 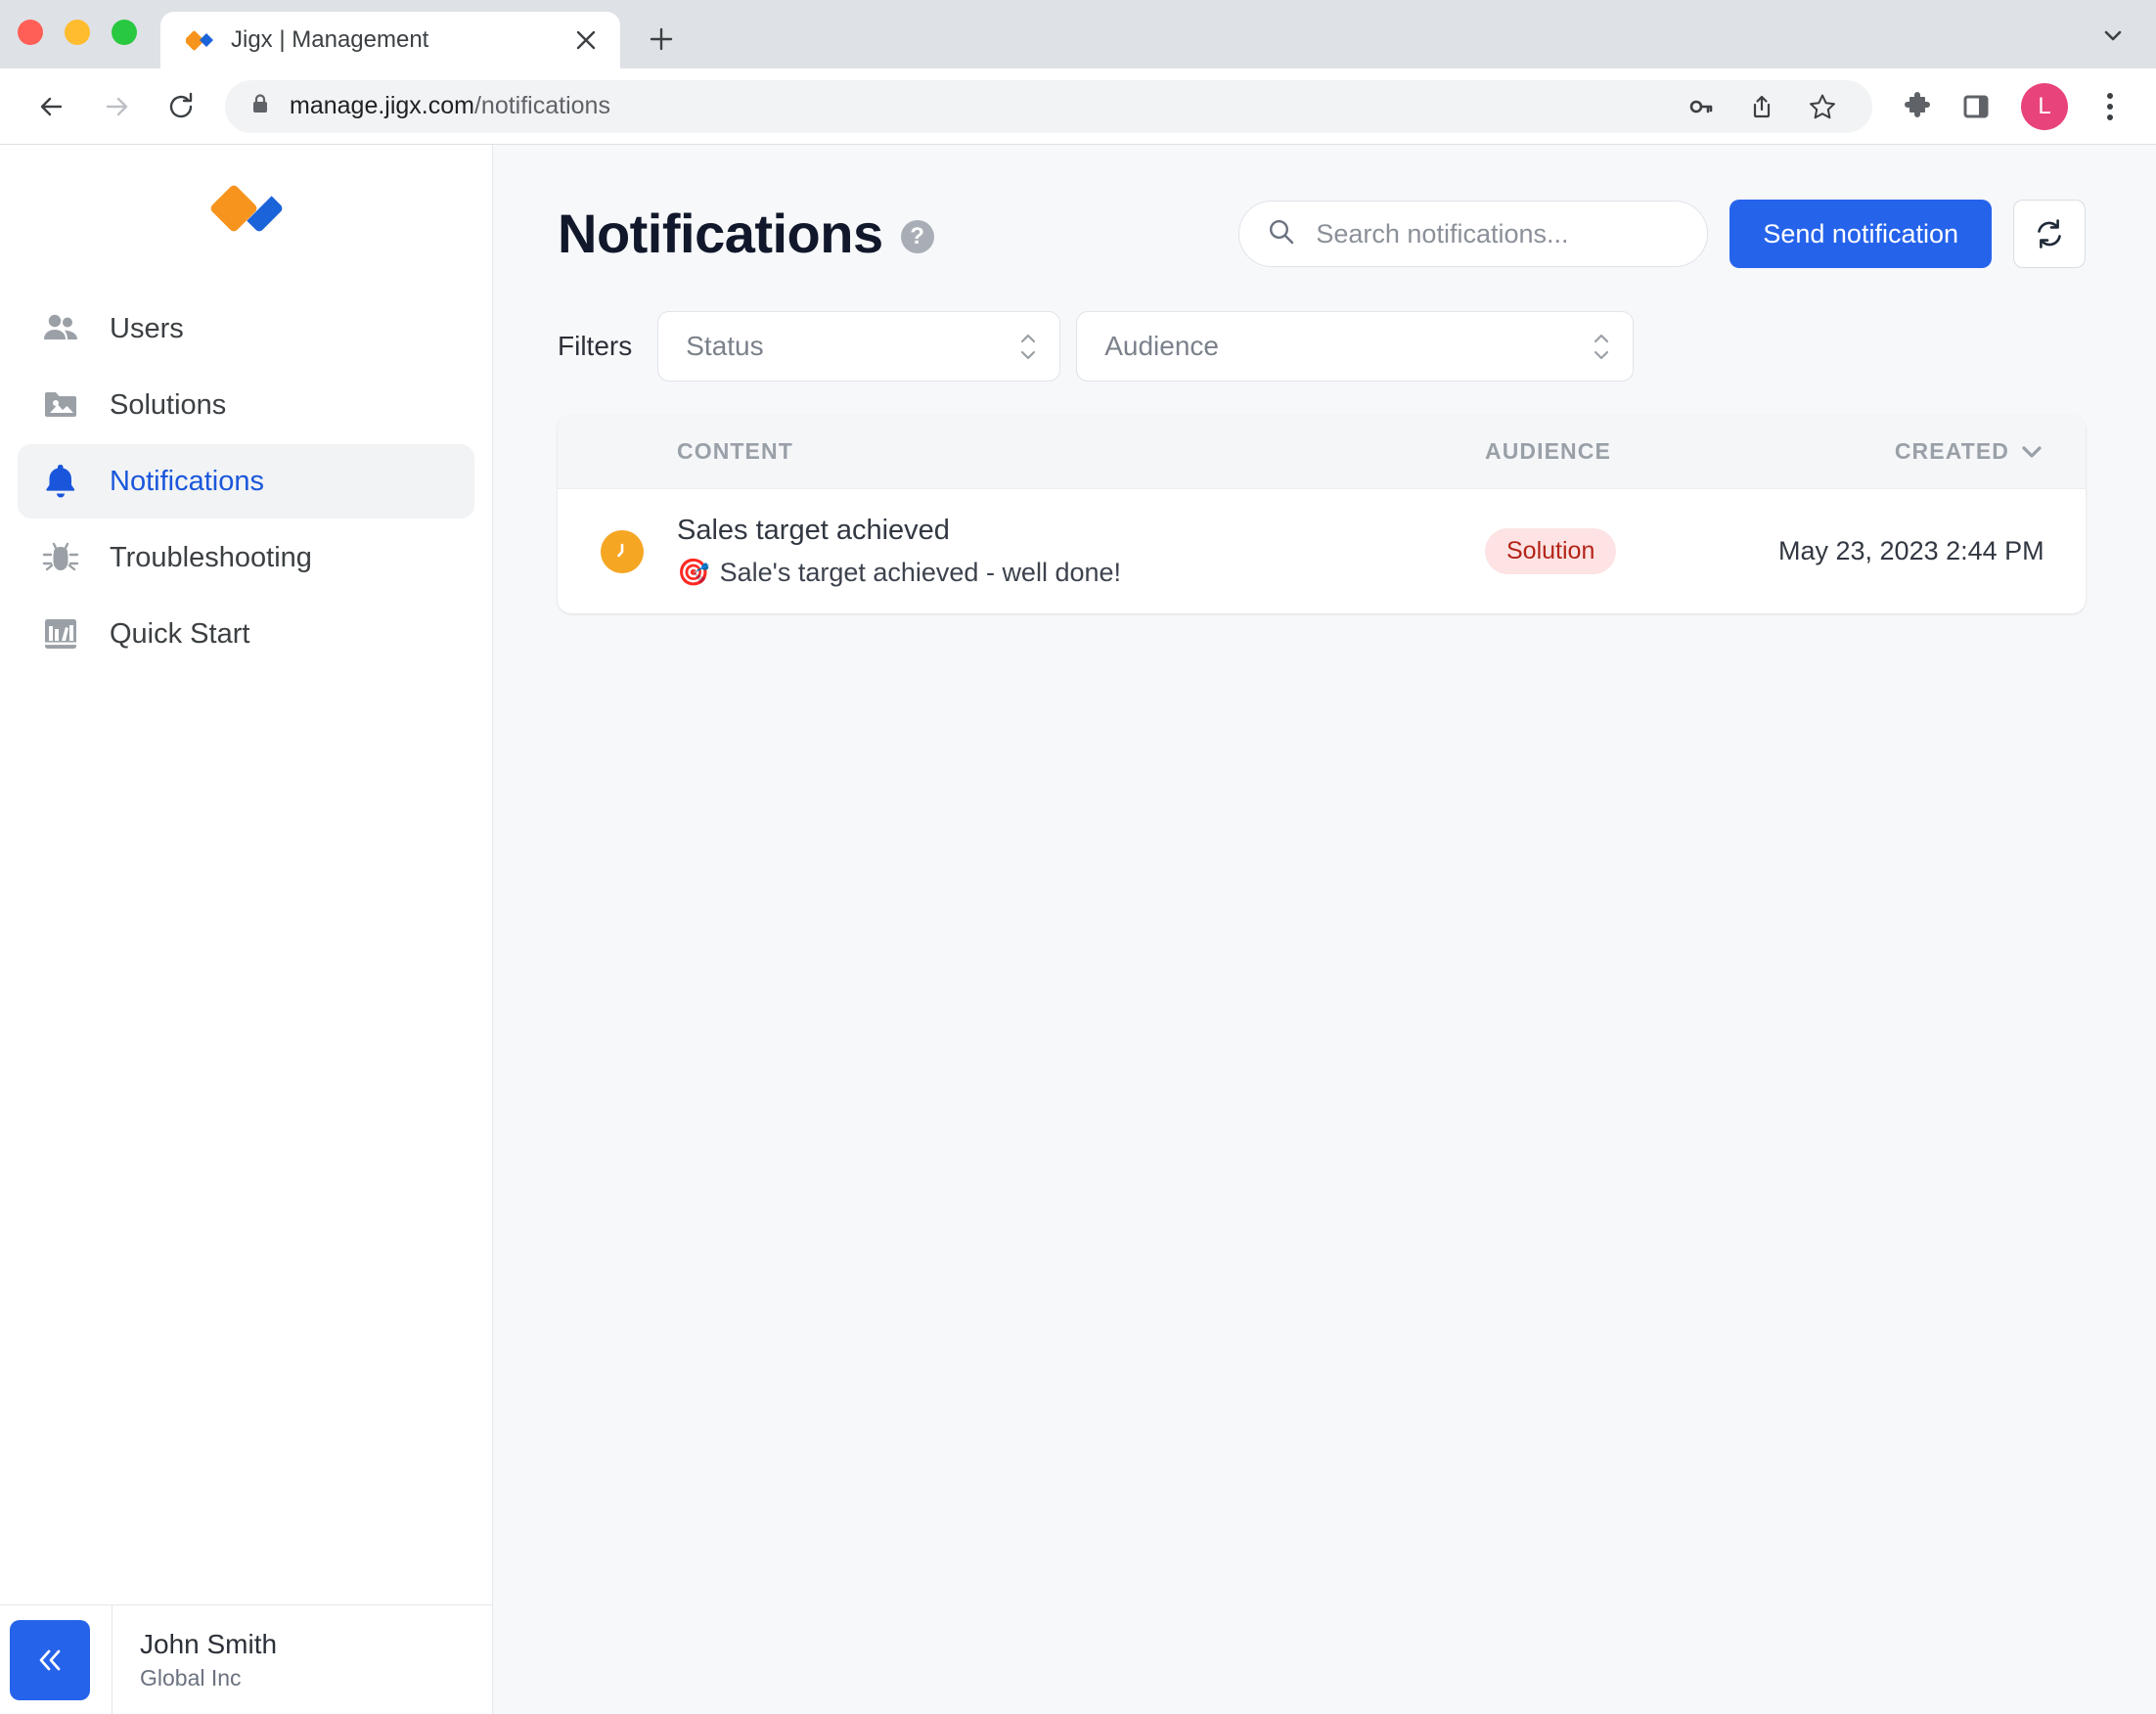 I want to click on sidebar-item-users: Users, so click(x=246, y=329).